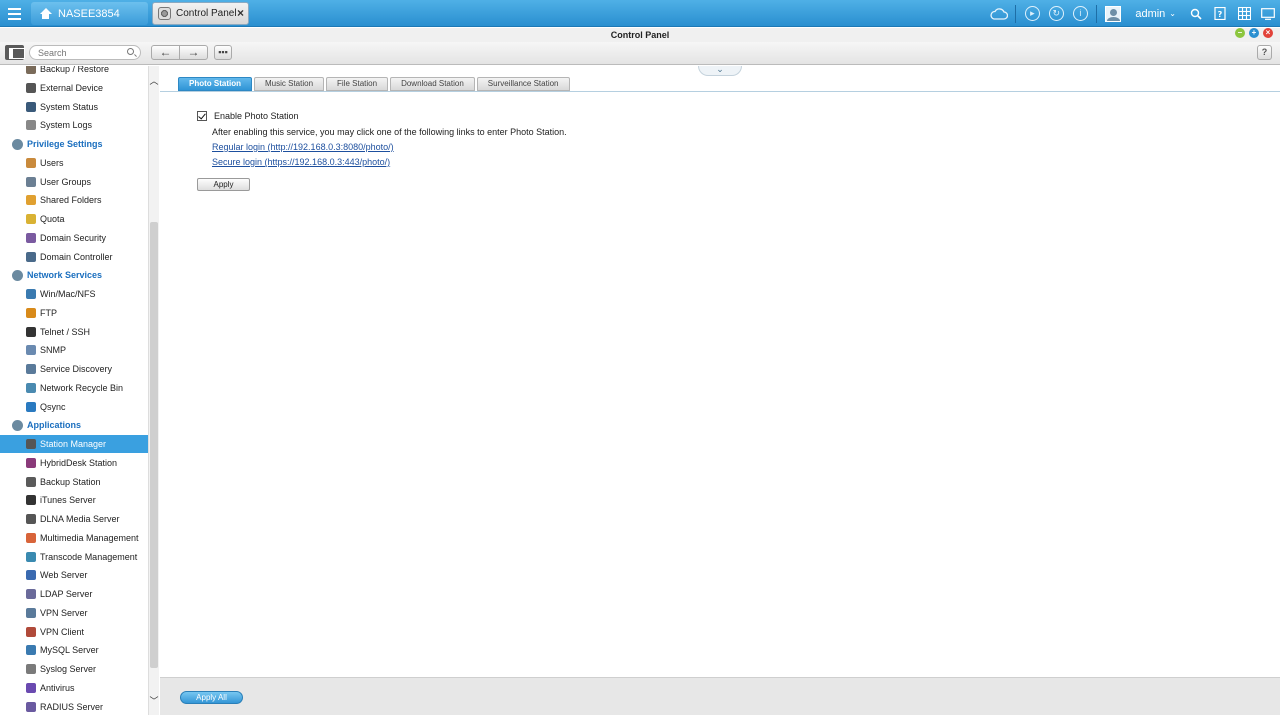  What do you see at coordinates (1147, 14) in the screenshot?
I see `user-name: admin` at bounding box center [1147, 14].